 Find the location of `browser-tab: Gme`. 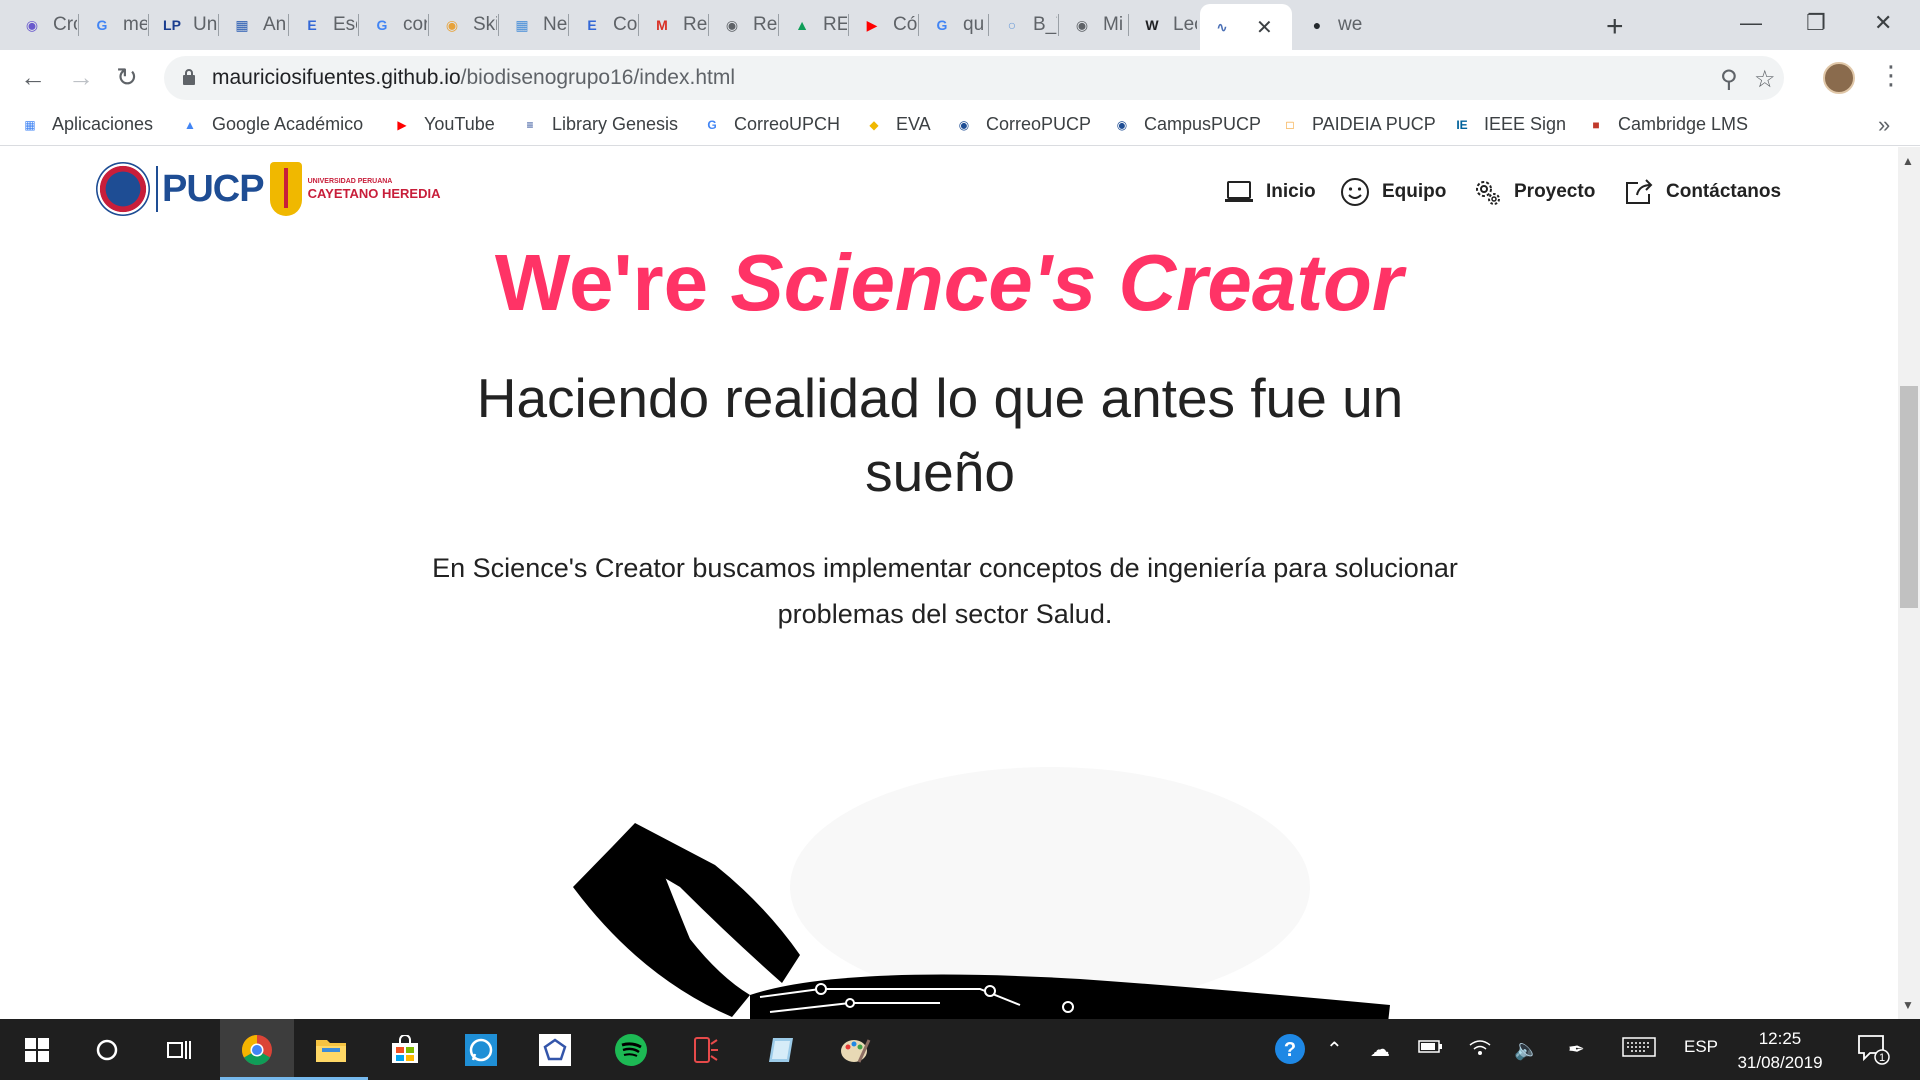

browser-tab: Gme is located at coordinates (113, 25).